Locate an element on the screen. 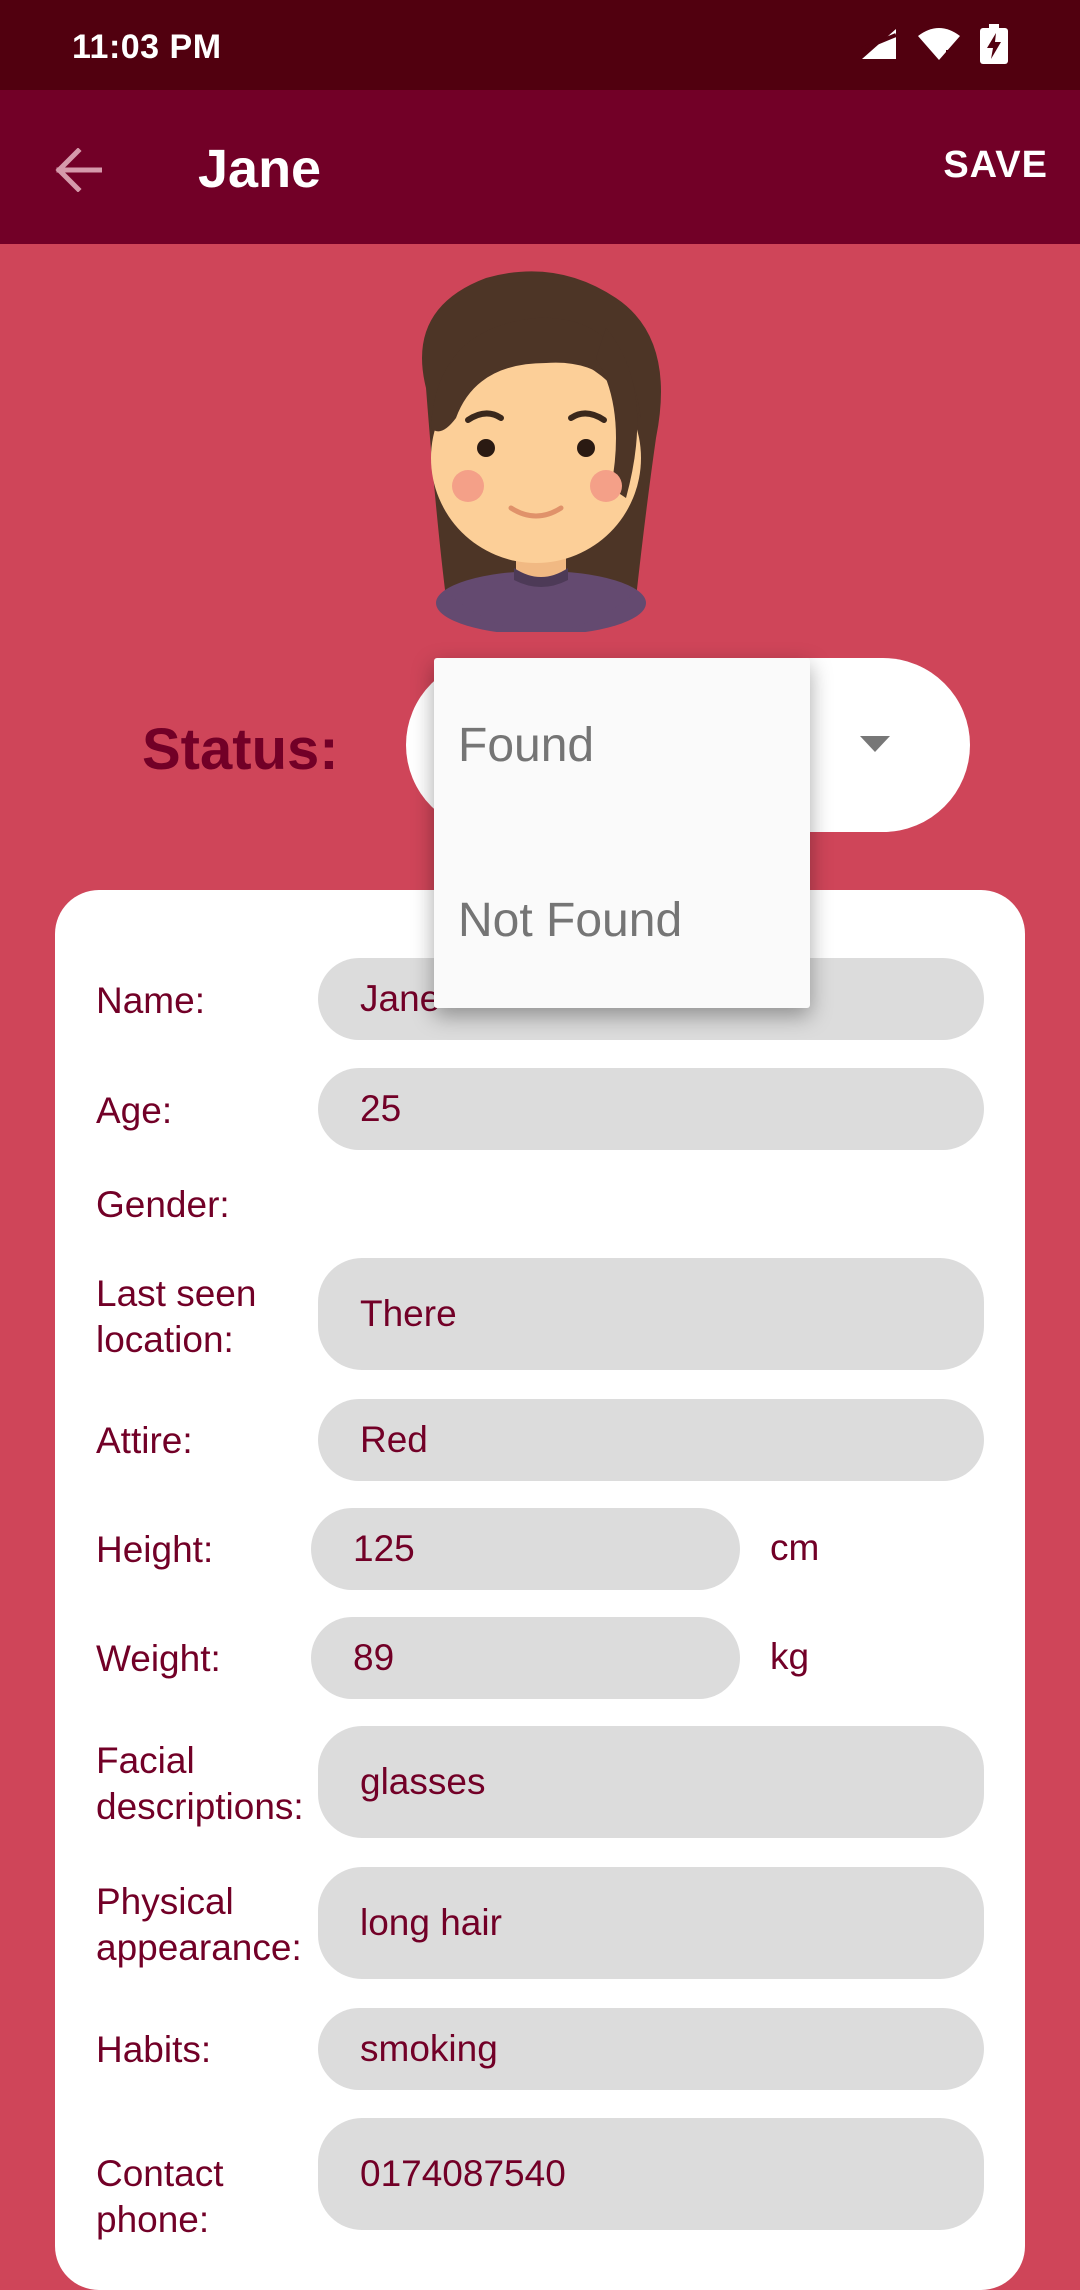 The image size is (1080, 2290). weight-label: Weight: is located at coordinates (158, 1658).